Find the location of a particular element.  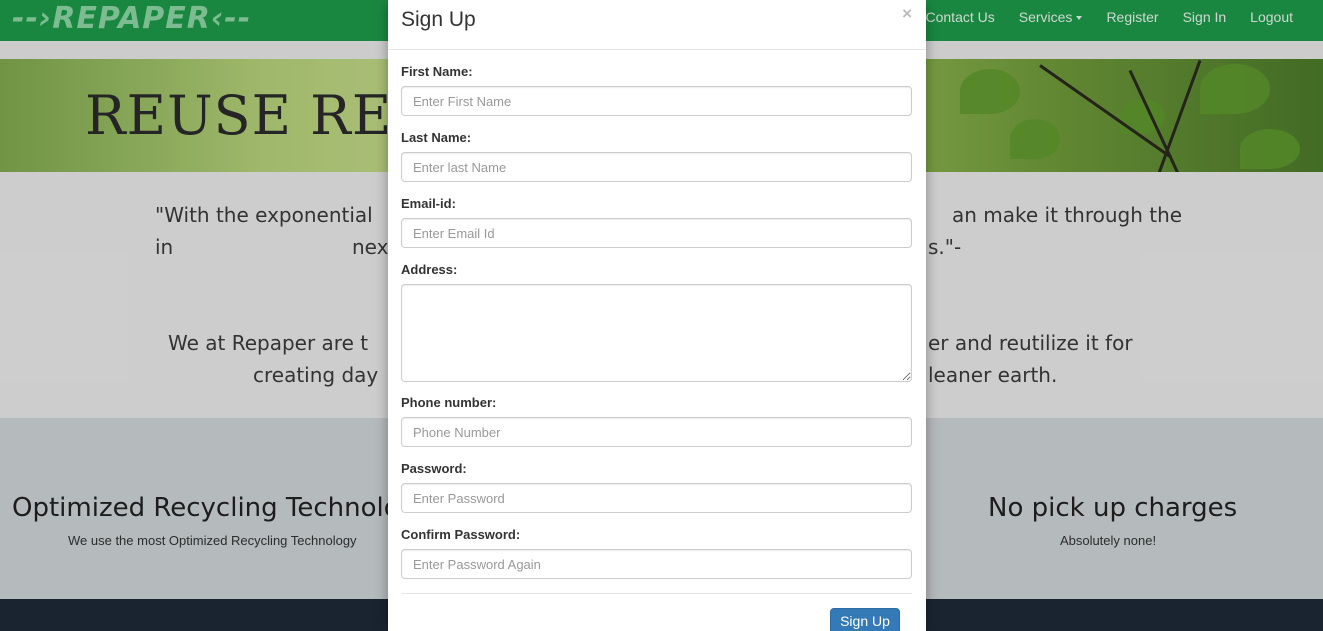

sign-up-button: Sign Up is located at coordinates (865, 619).